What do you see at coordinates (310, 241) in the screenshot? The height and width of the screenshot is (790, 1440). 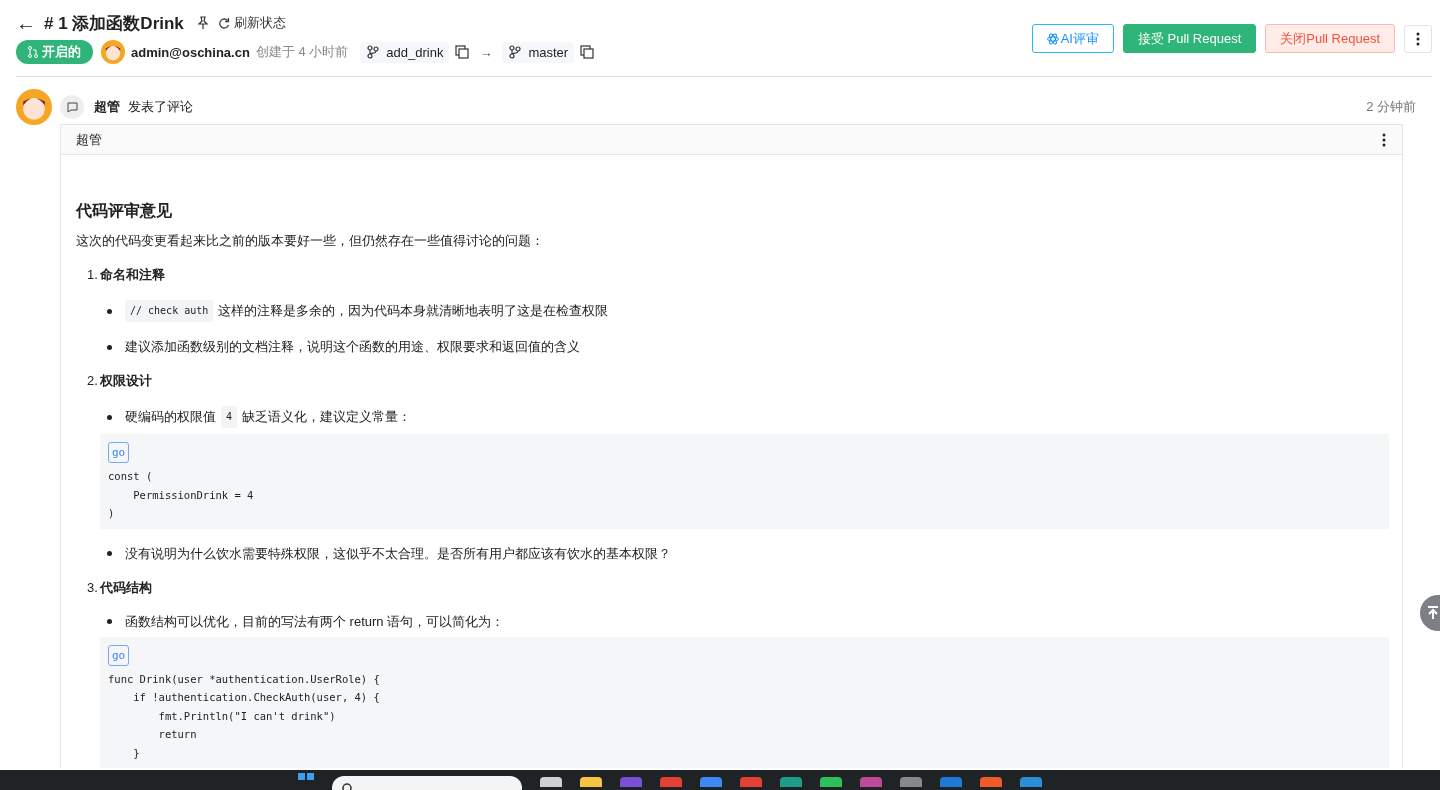 I see `intro-text: 这次的代码变更看起来比之前的版本要好一些，但仍然存在一些值得讨论的问题：` at bounding box center [310, 241].